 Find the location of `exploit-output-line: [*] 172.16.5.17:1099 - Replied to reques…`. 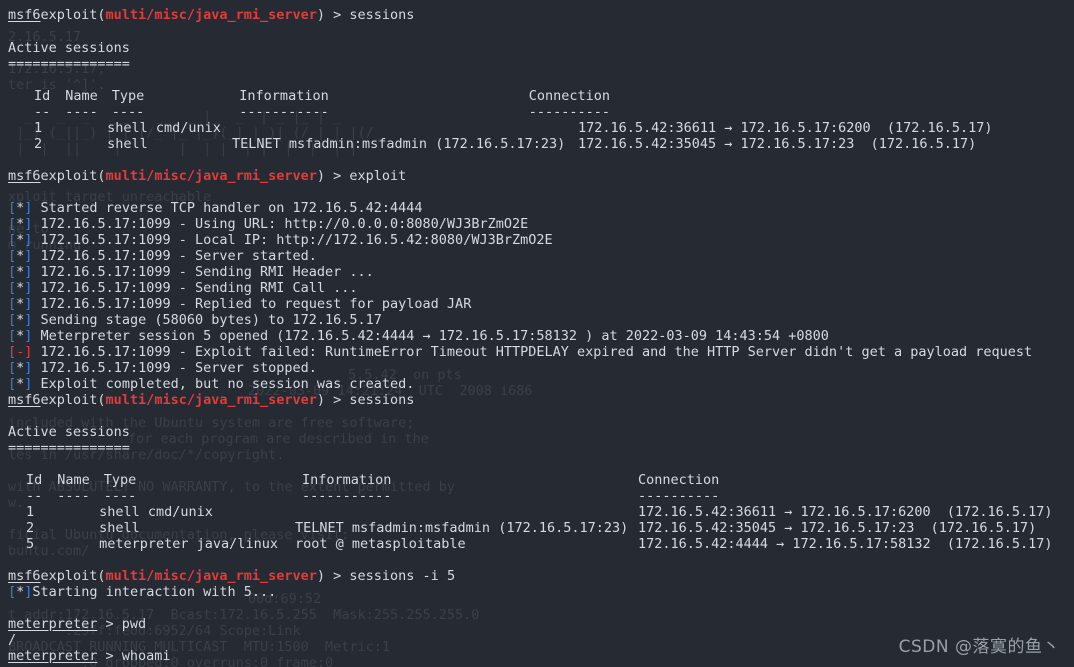

exploit-output-line: [*] 172.16.5.17:1099 - Replied to reques… is located at coordinates (239, 304).